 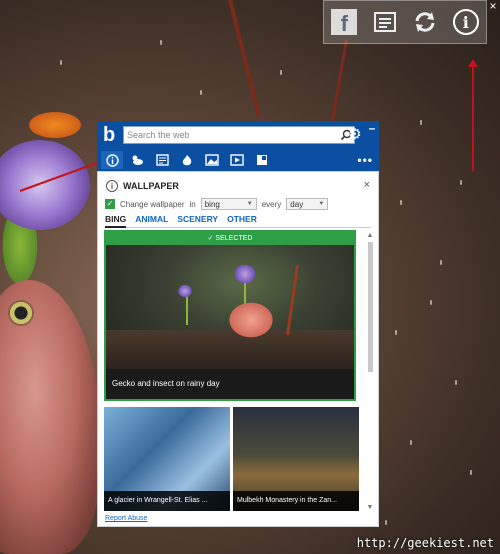 I want to click on panel-title: WALLPAPER, so click(x=151, y=186).